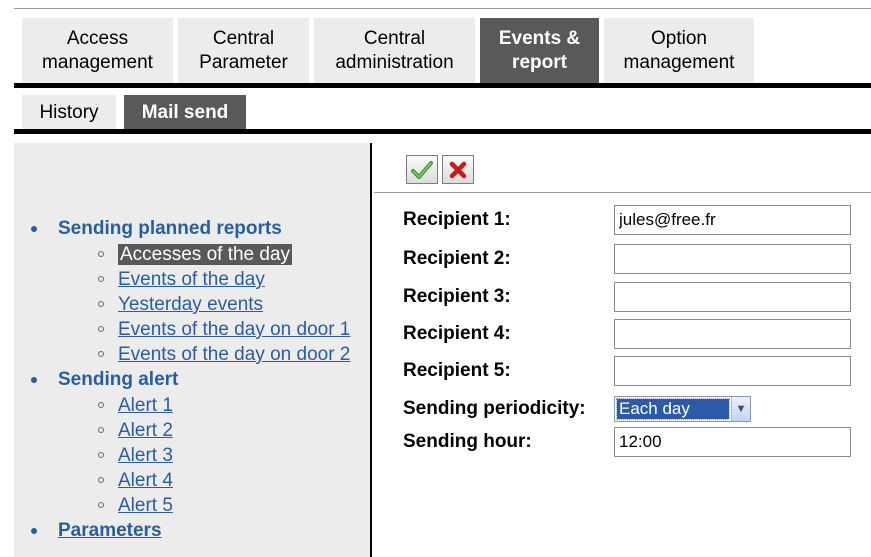 This screenshot has height=557, width=871. I want to click on cross-icon, so click(458, 169).